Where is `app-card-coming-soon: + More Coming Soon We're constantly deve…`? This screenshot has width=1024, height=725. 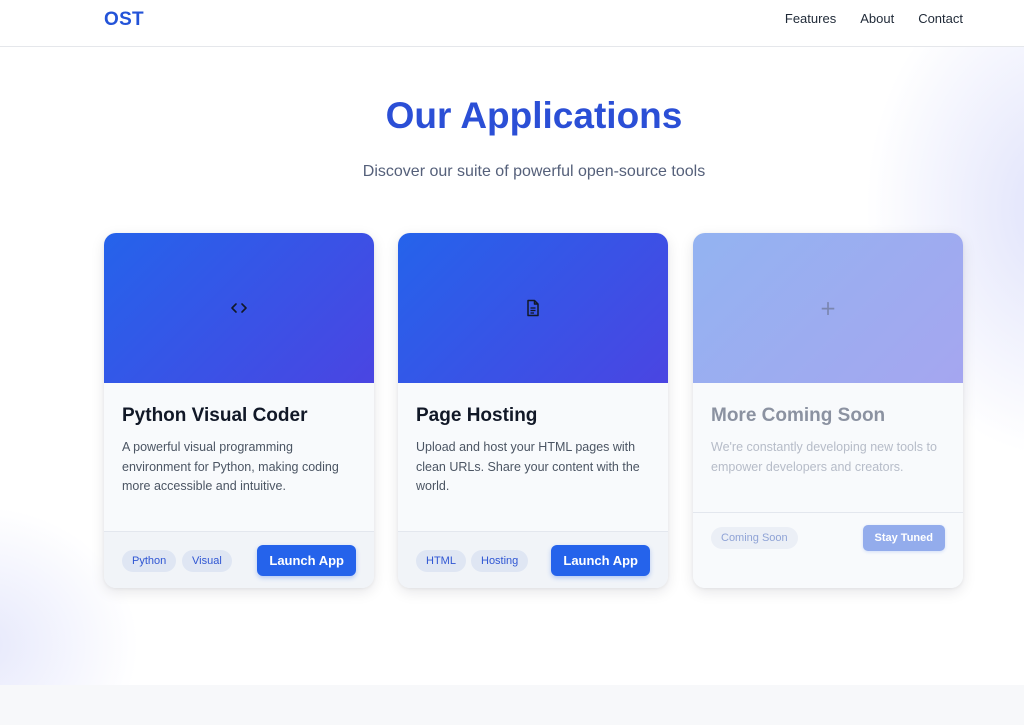
app-card-coming-soon: + More Coming Soon We're constantly deve… is located at coordinates (828, 410).